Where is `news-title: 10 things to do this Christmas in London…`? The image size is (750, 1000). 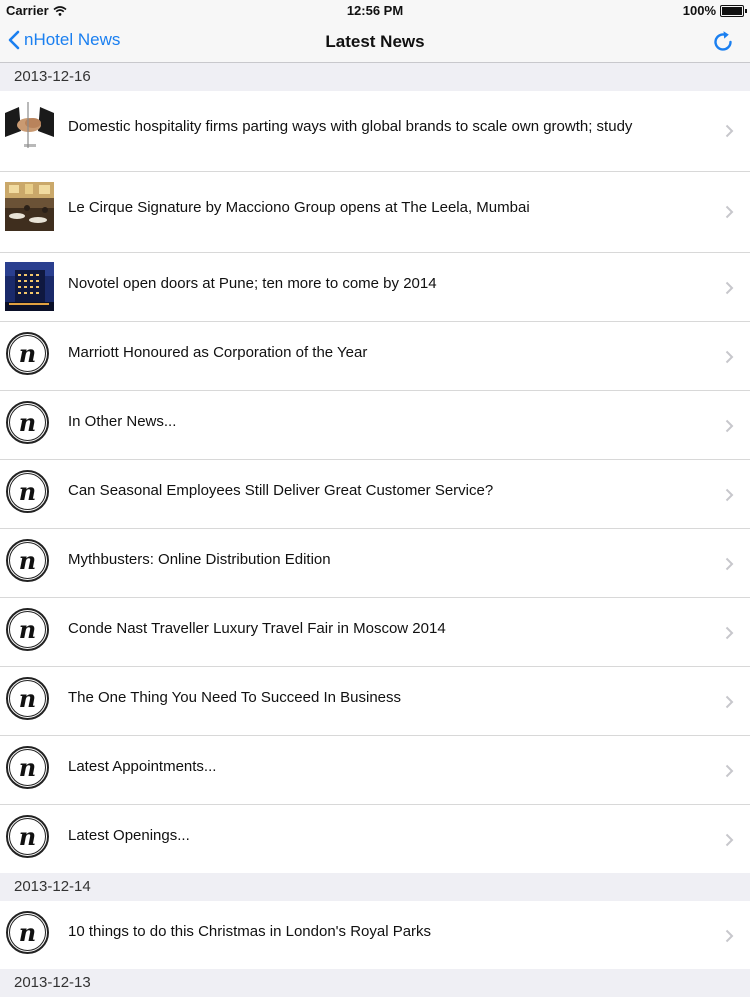 news-title: 10 things to do this Christmas in London… is located at coordinates (250, 931).